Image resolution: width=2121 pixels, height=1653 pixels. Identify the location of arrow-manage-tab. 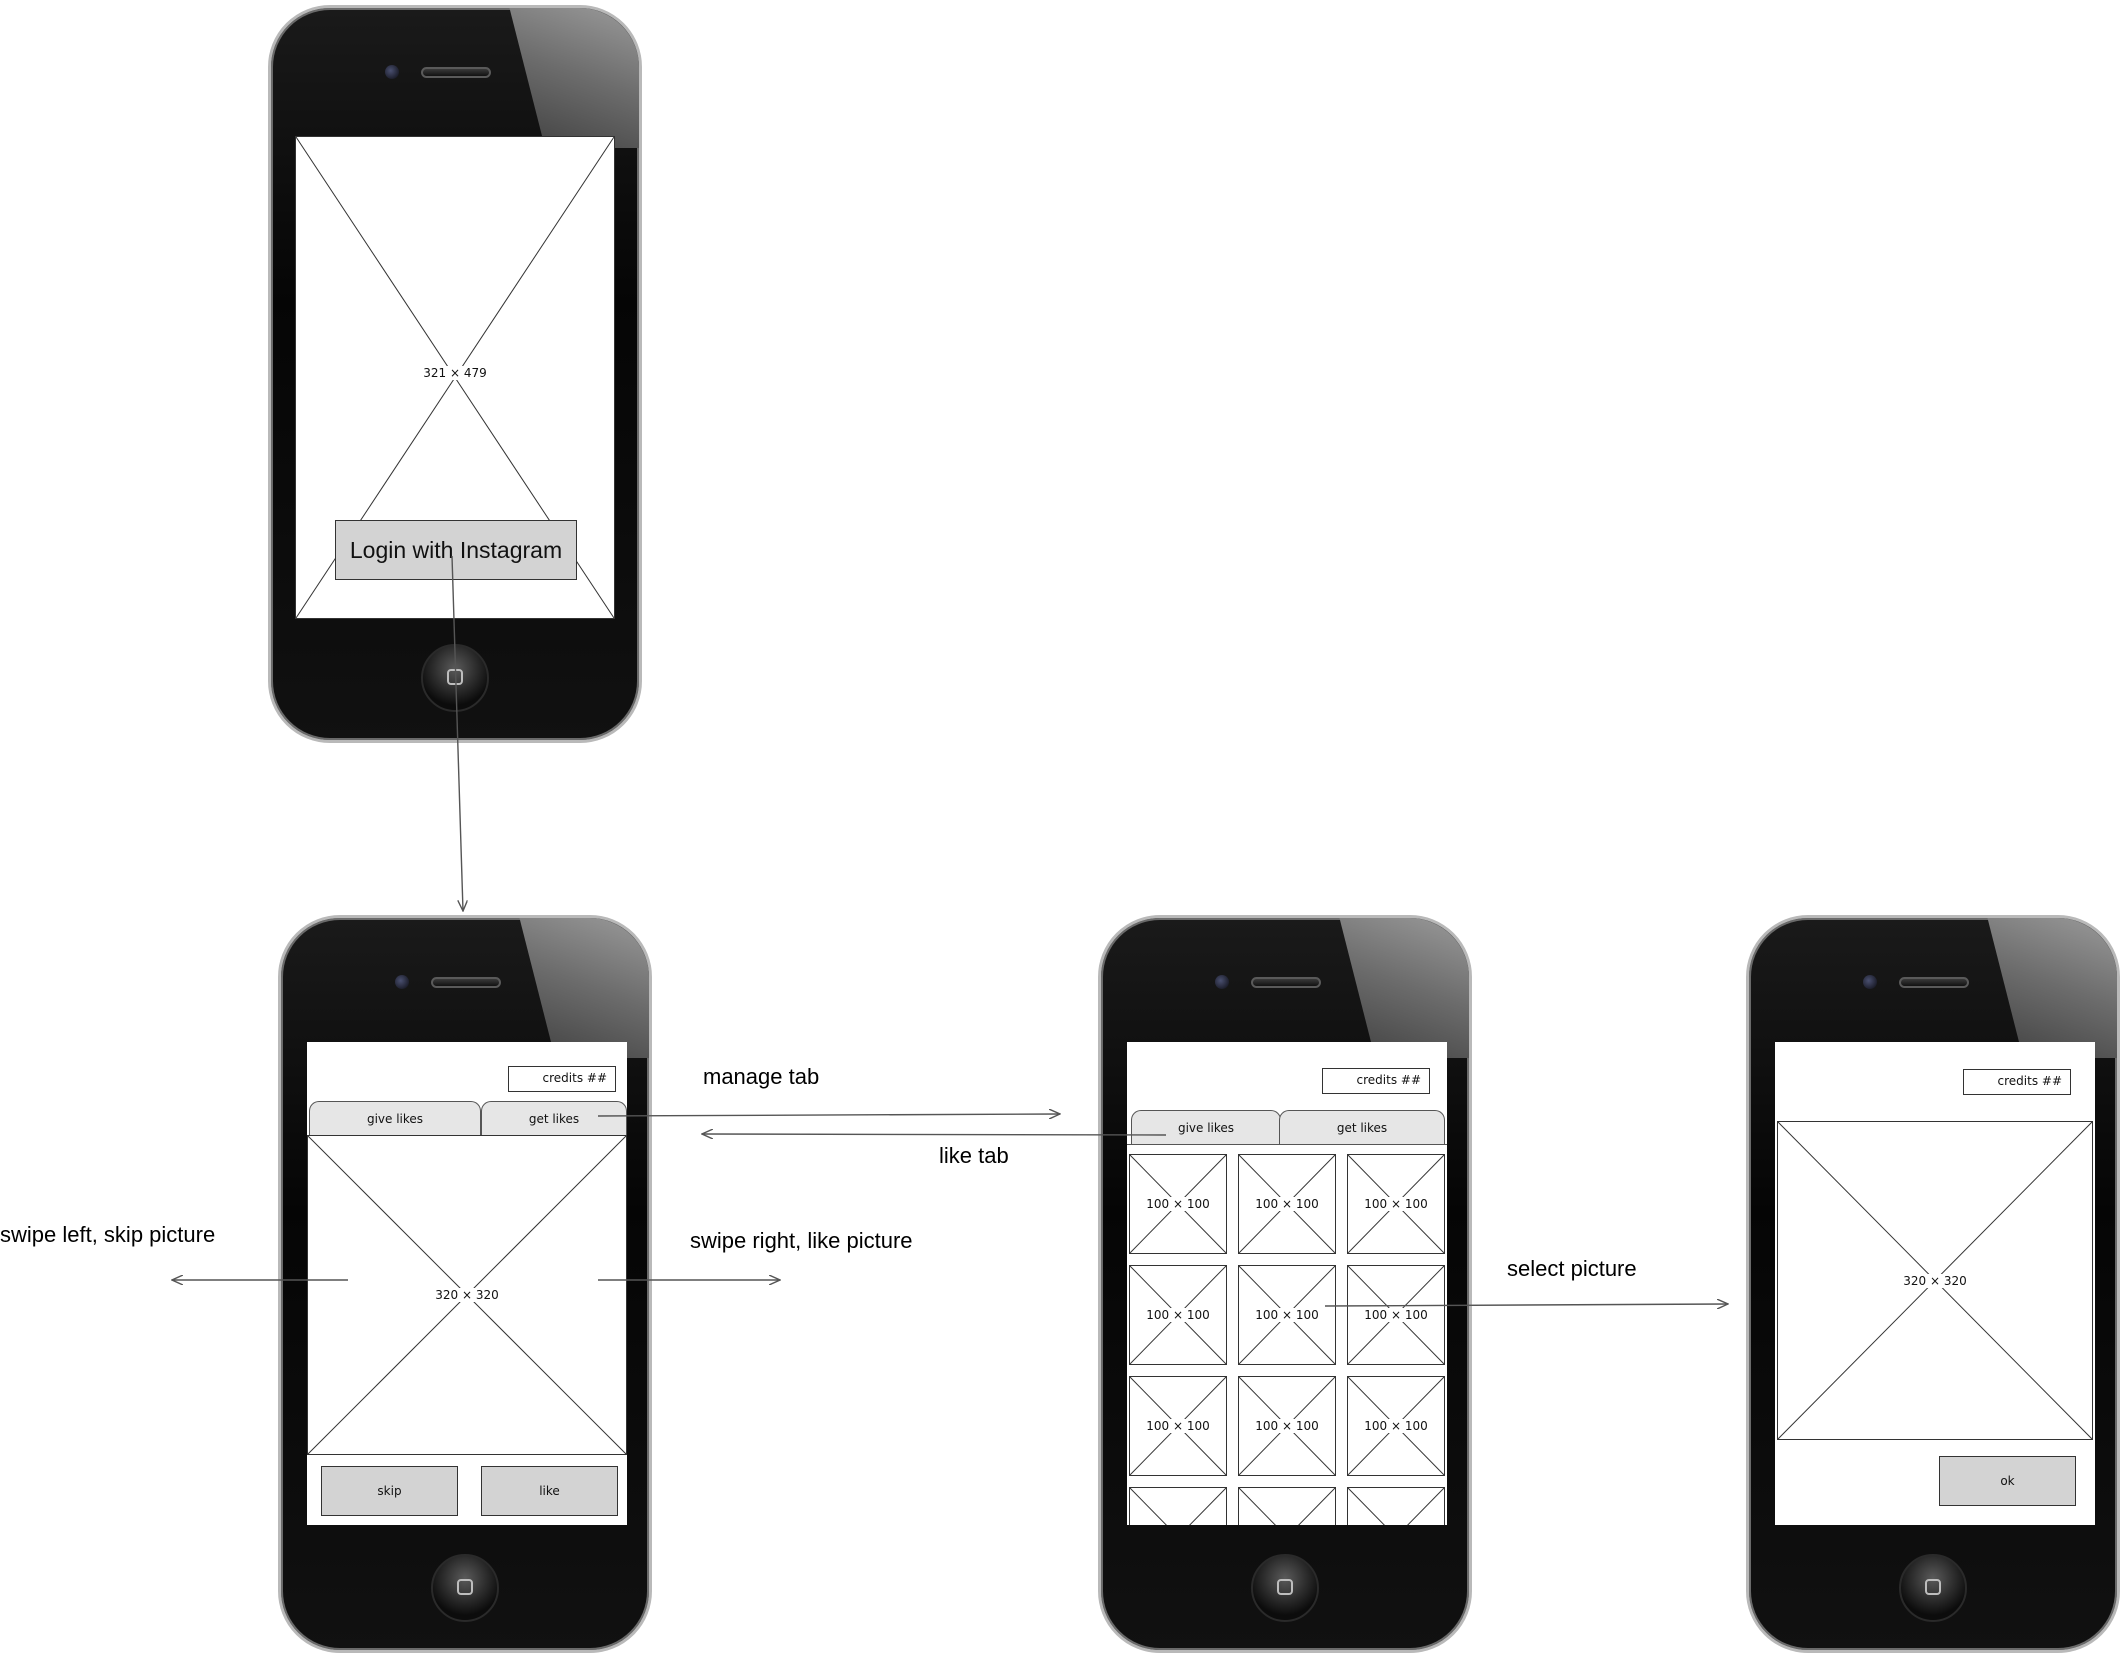
(828, 1115).